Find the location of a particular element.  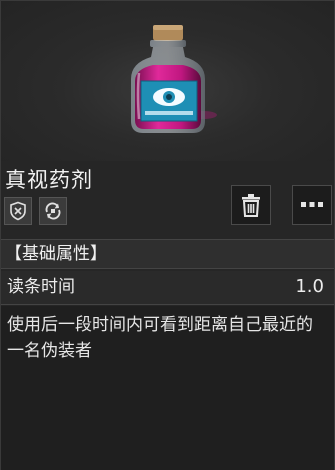

delete-button is located at coordinates (251, 205).